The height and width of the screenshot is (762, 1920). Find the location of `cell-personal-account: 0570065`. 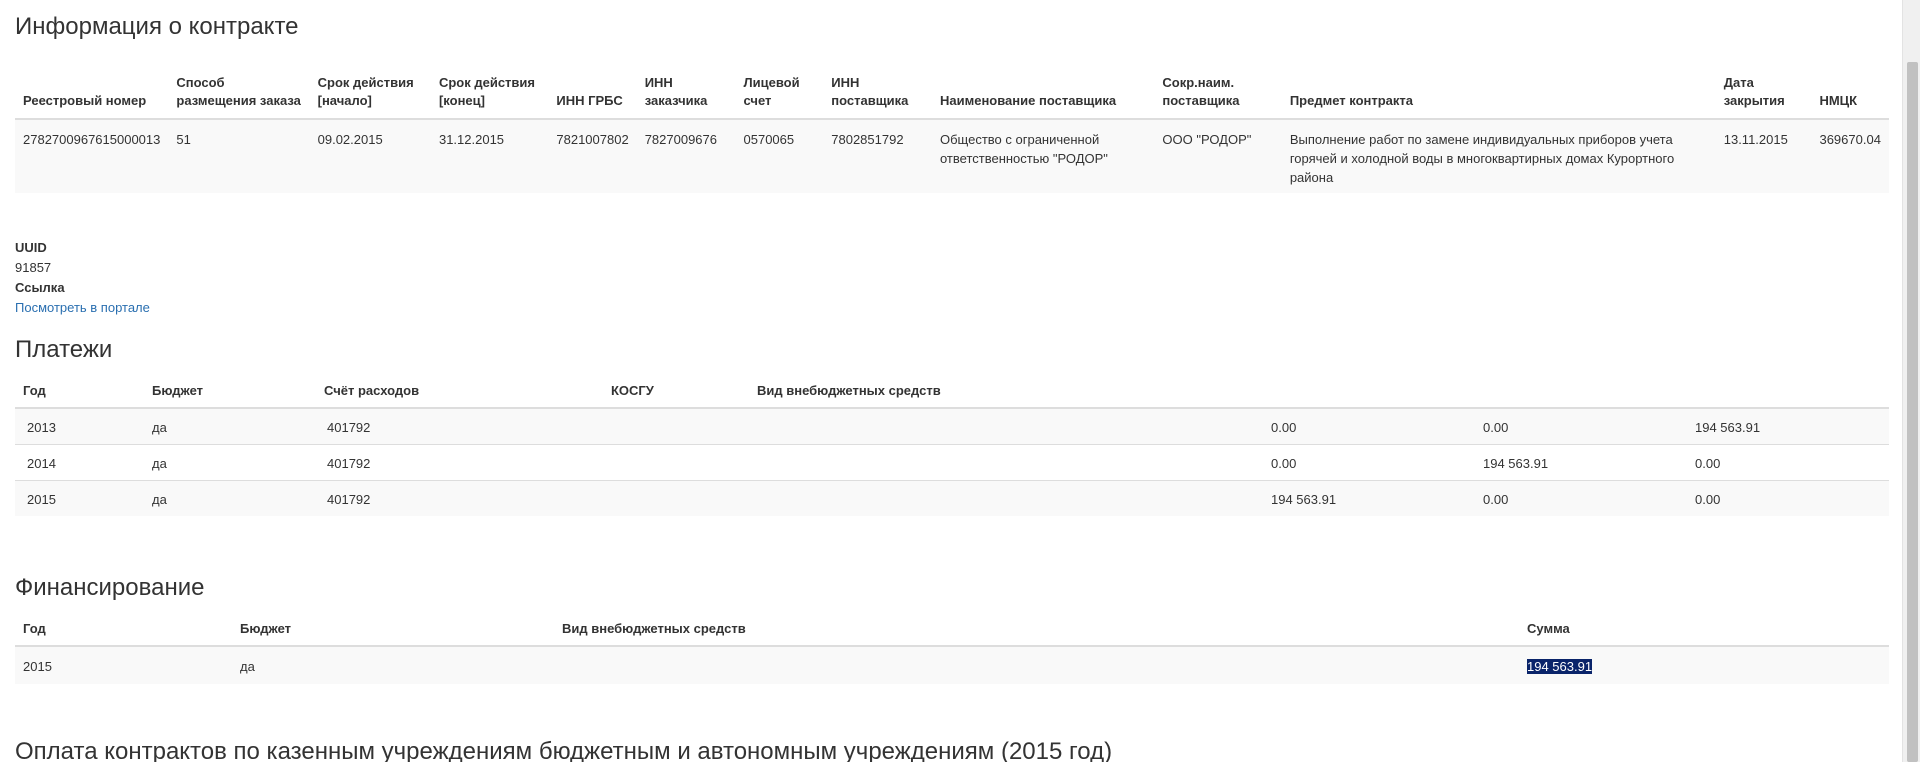

cell-personal-account: 0570065 is located at coordinates (769, 139).